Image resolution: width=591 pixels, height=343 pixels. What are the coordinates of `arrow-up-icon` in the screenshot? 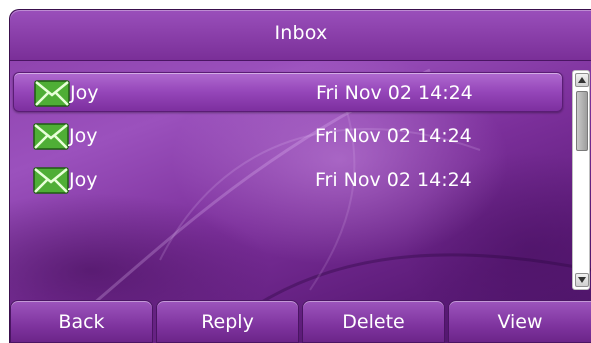 It's located at (582, 80).